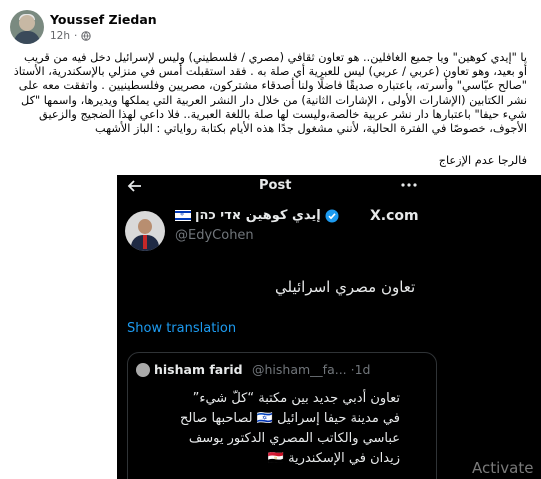 This screenshot has height=479, width=541. Describe the element at coordinates (270, 28) in the screenshot. I see `post-header: Youssef Ziedan 12h ·` at that location.